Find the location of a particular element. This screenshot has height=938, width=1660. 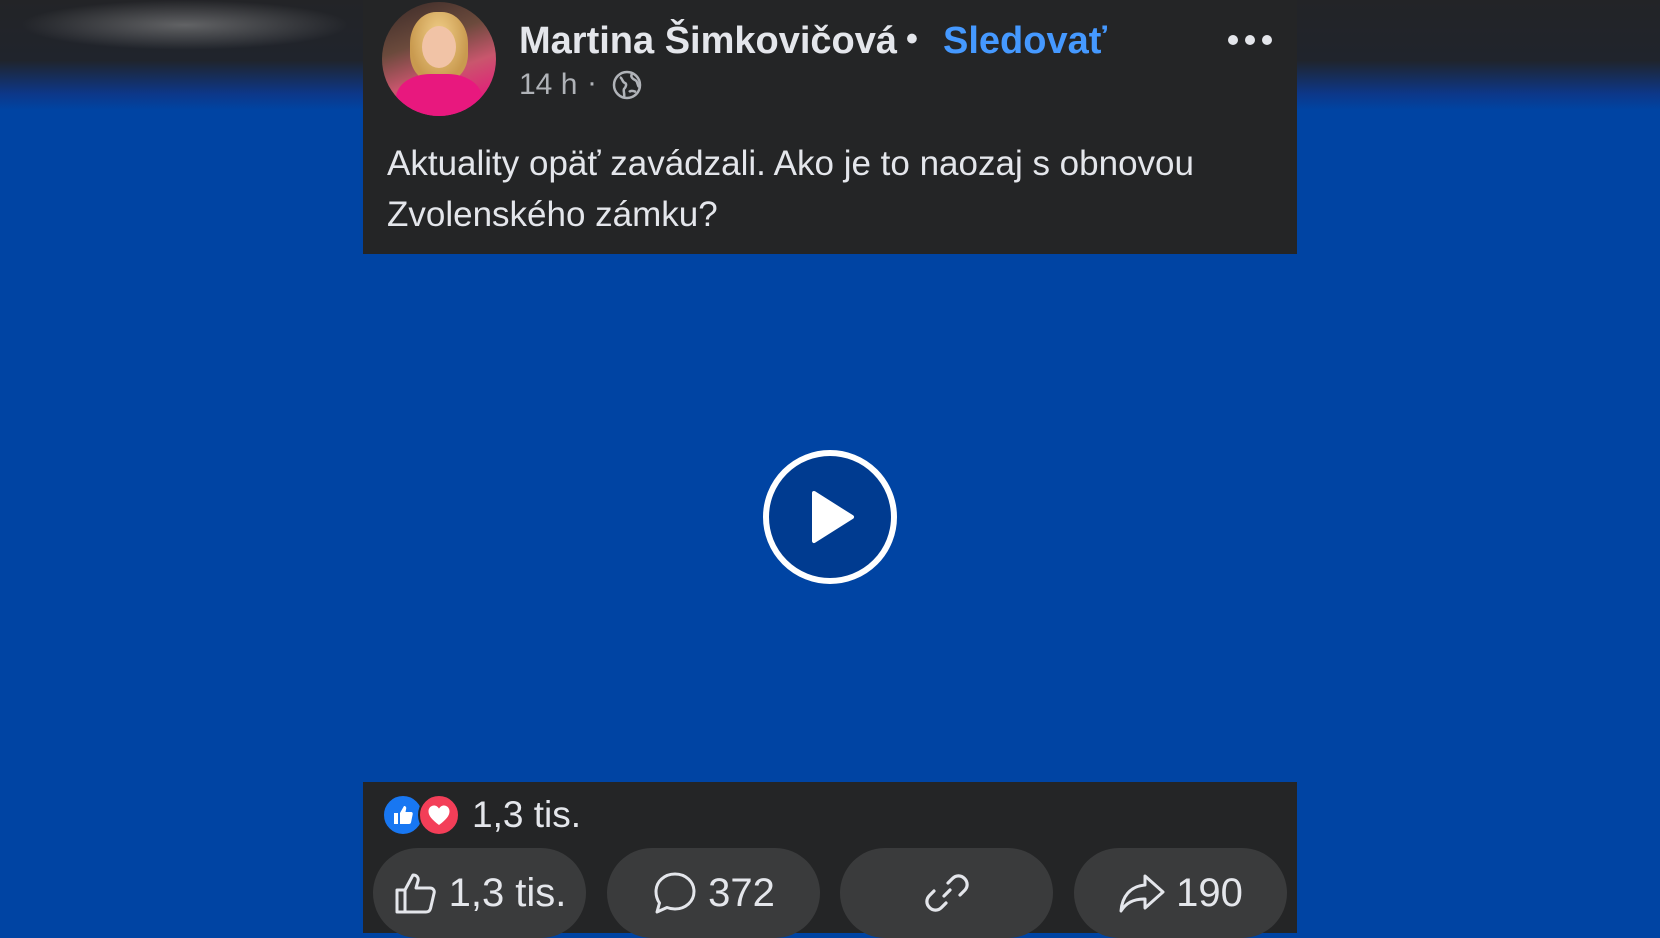

copy-link-button is located at coordinates (946, 893).